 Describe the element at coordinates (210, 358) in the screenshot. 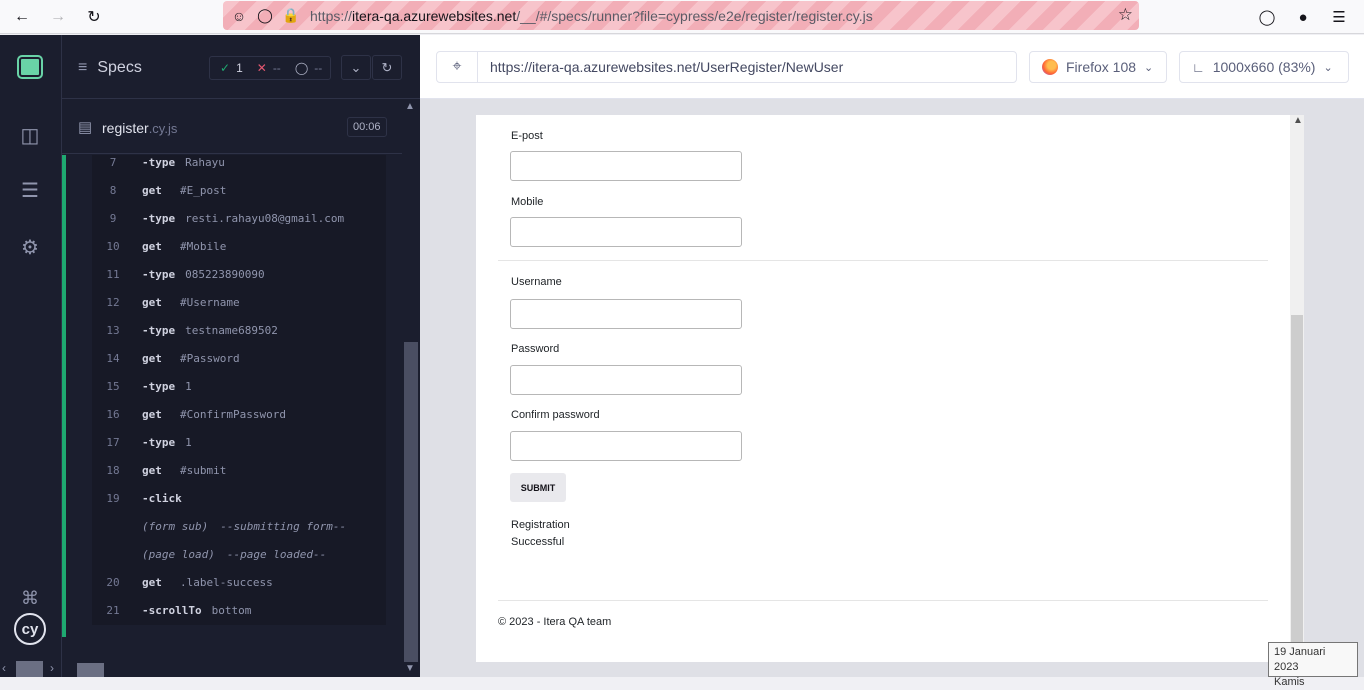

I see `command-message: #Password` at that location.